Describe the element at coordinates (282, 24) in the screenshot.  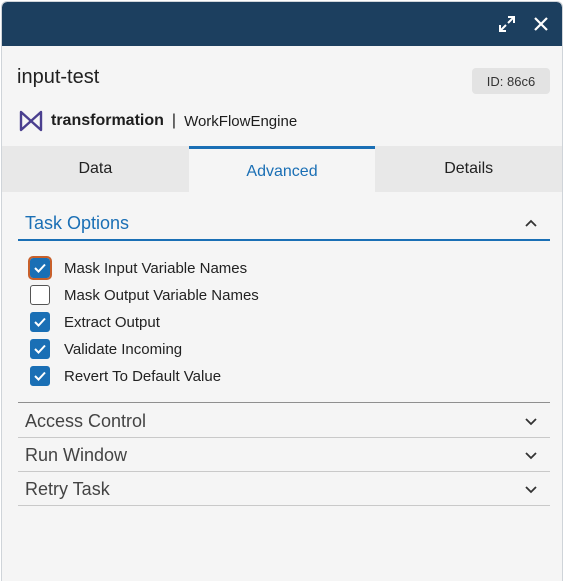
I see `panel-titlebar` at that location.